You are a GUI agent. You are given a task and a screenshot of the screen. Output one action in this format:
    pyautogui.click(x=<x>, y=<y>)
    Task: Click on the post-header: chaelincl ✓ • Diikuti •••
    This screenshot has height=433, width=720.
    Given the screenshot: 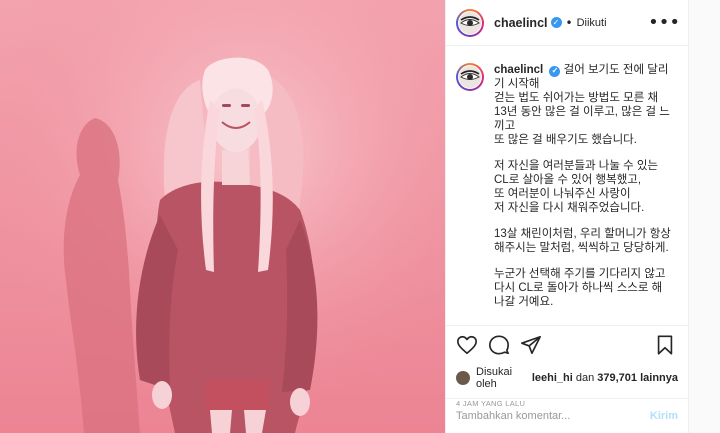 What is the action you would take?
    pyautogui.click(x=567, y=23)
    